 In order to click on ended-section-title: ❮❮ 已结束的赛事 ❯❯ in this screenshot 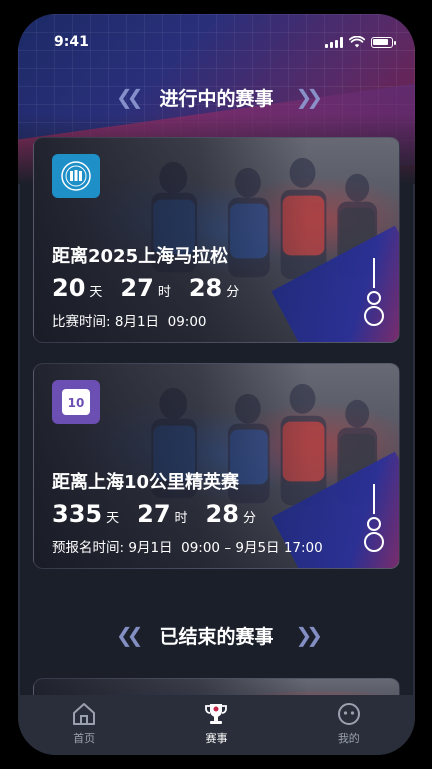, I will do `click(216, 635)`.